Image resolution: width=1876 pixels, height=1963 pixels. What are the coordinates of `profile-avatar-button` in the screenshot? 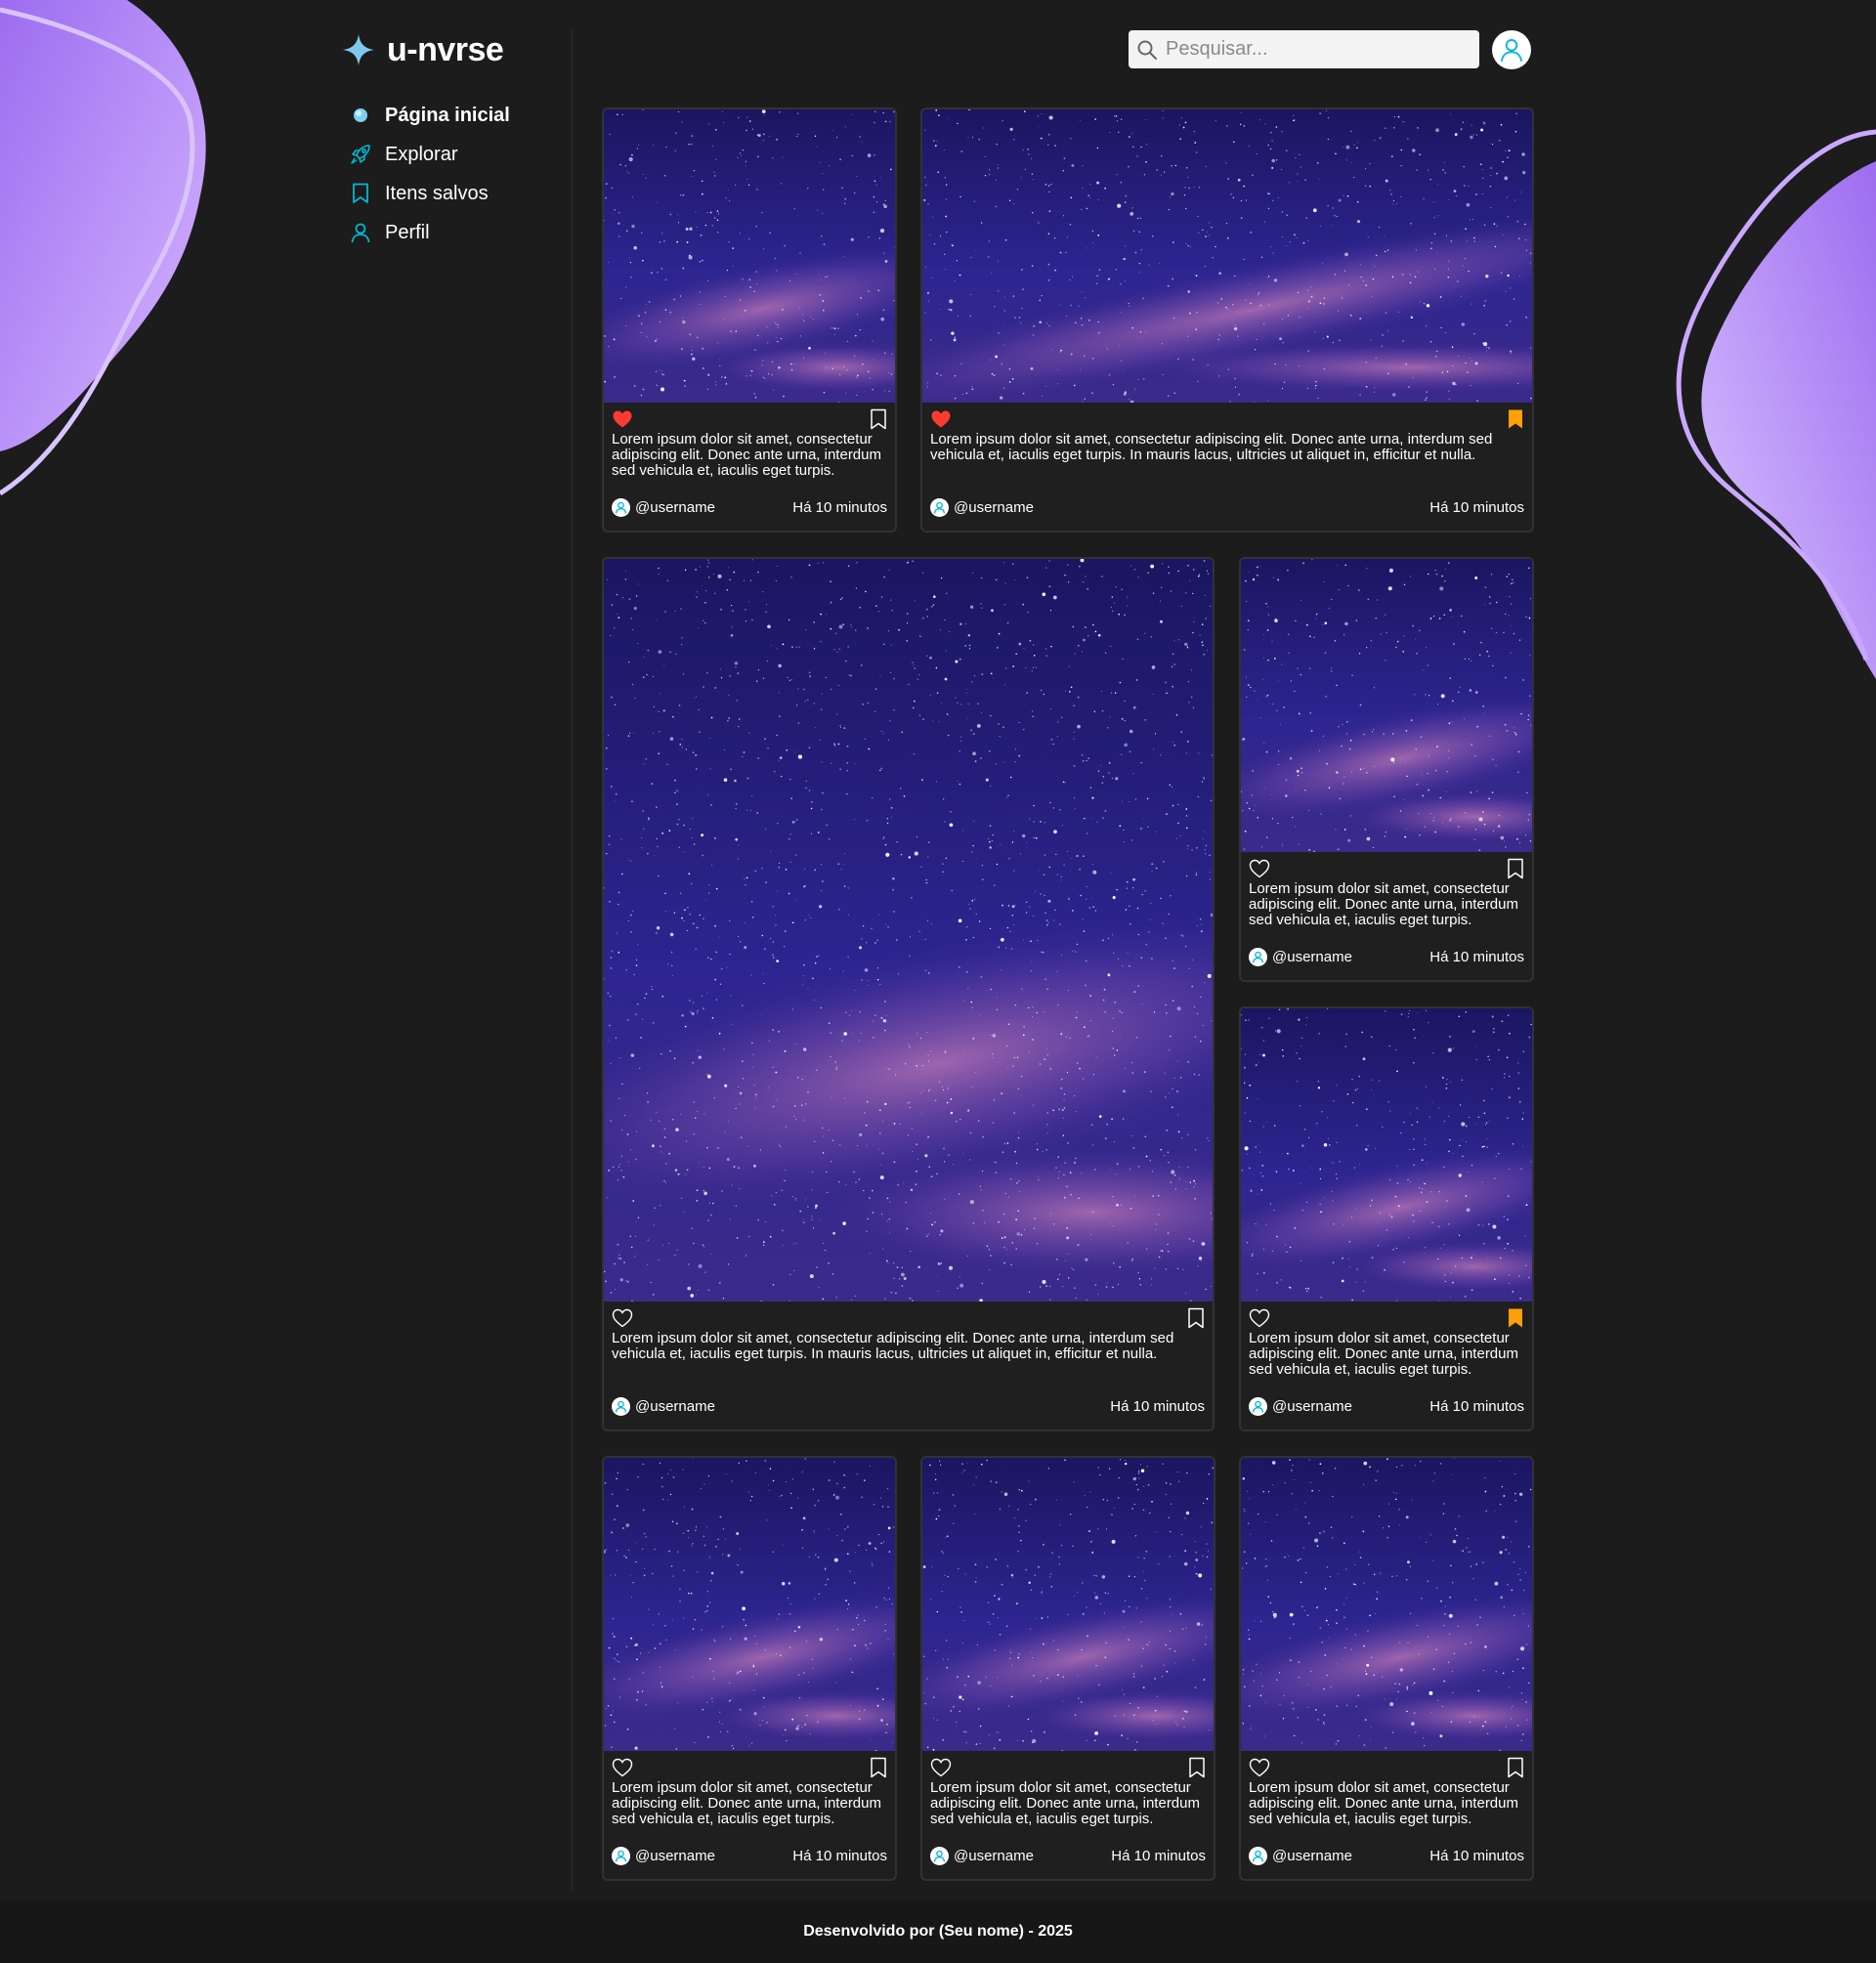 It's located at (1511, 49).